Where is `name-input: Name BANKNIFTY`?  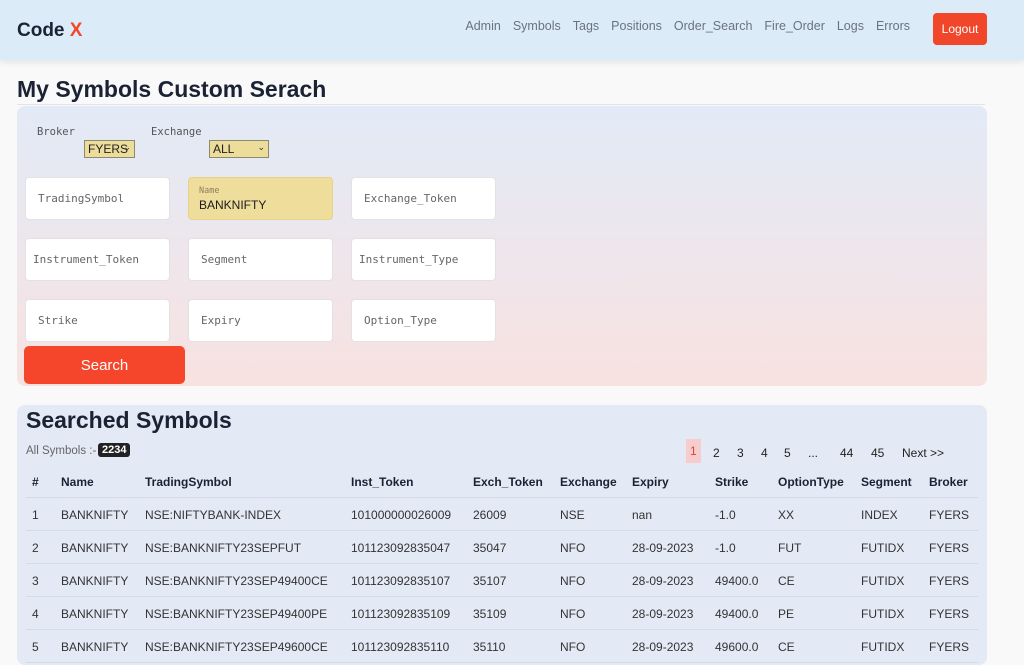
name-input: Name BANKNIFTY is located at coordinates (260, 198).